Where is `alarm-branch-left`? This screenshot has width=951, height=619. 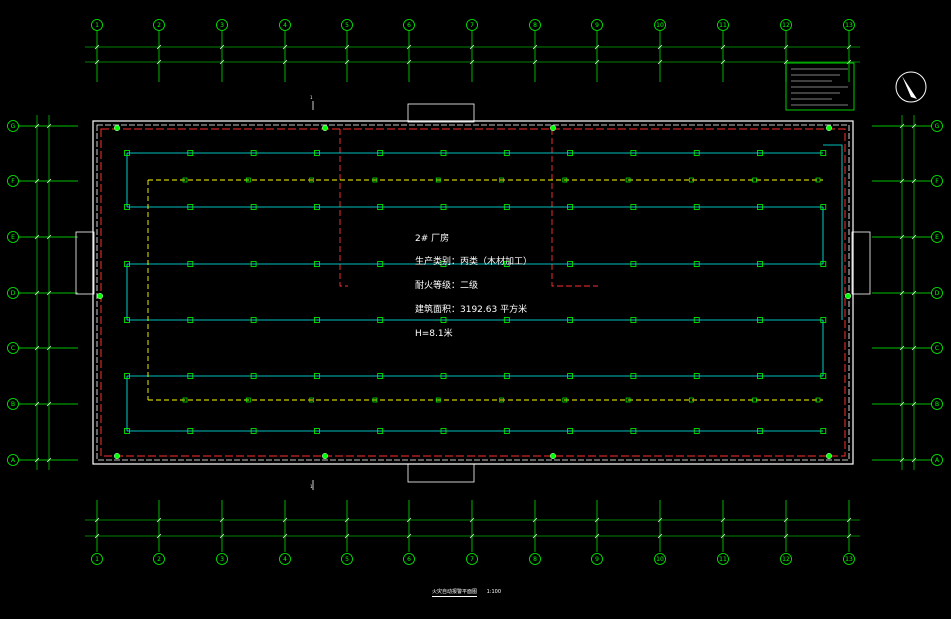
alarm-branch-left is located at coordinates (343, 208).